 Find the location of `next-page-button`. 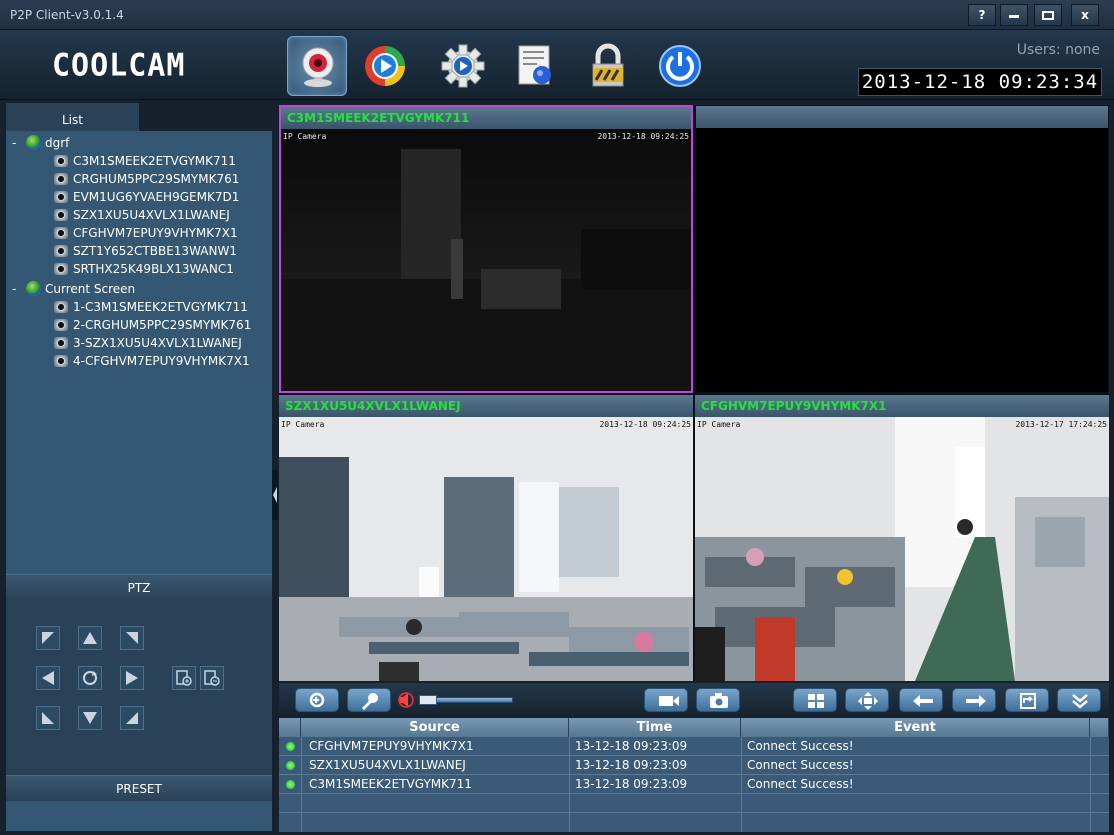

next-page-button is located at coordinates (974, 700).